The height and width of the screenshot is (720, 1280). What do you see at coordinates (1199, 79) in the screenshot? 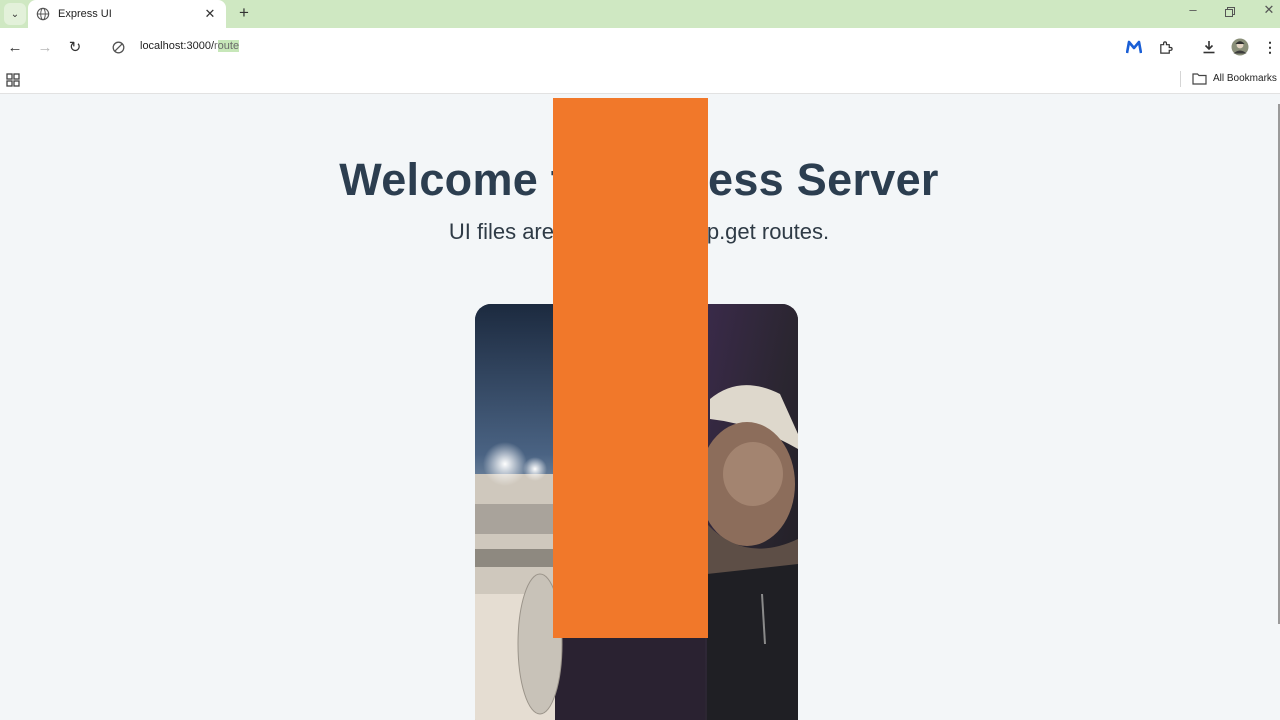
I see `folder-icon` at bounding box center [1199, 79].